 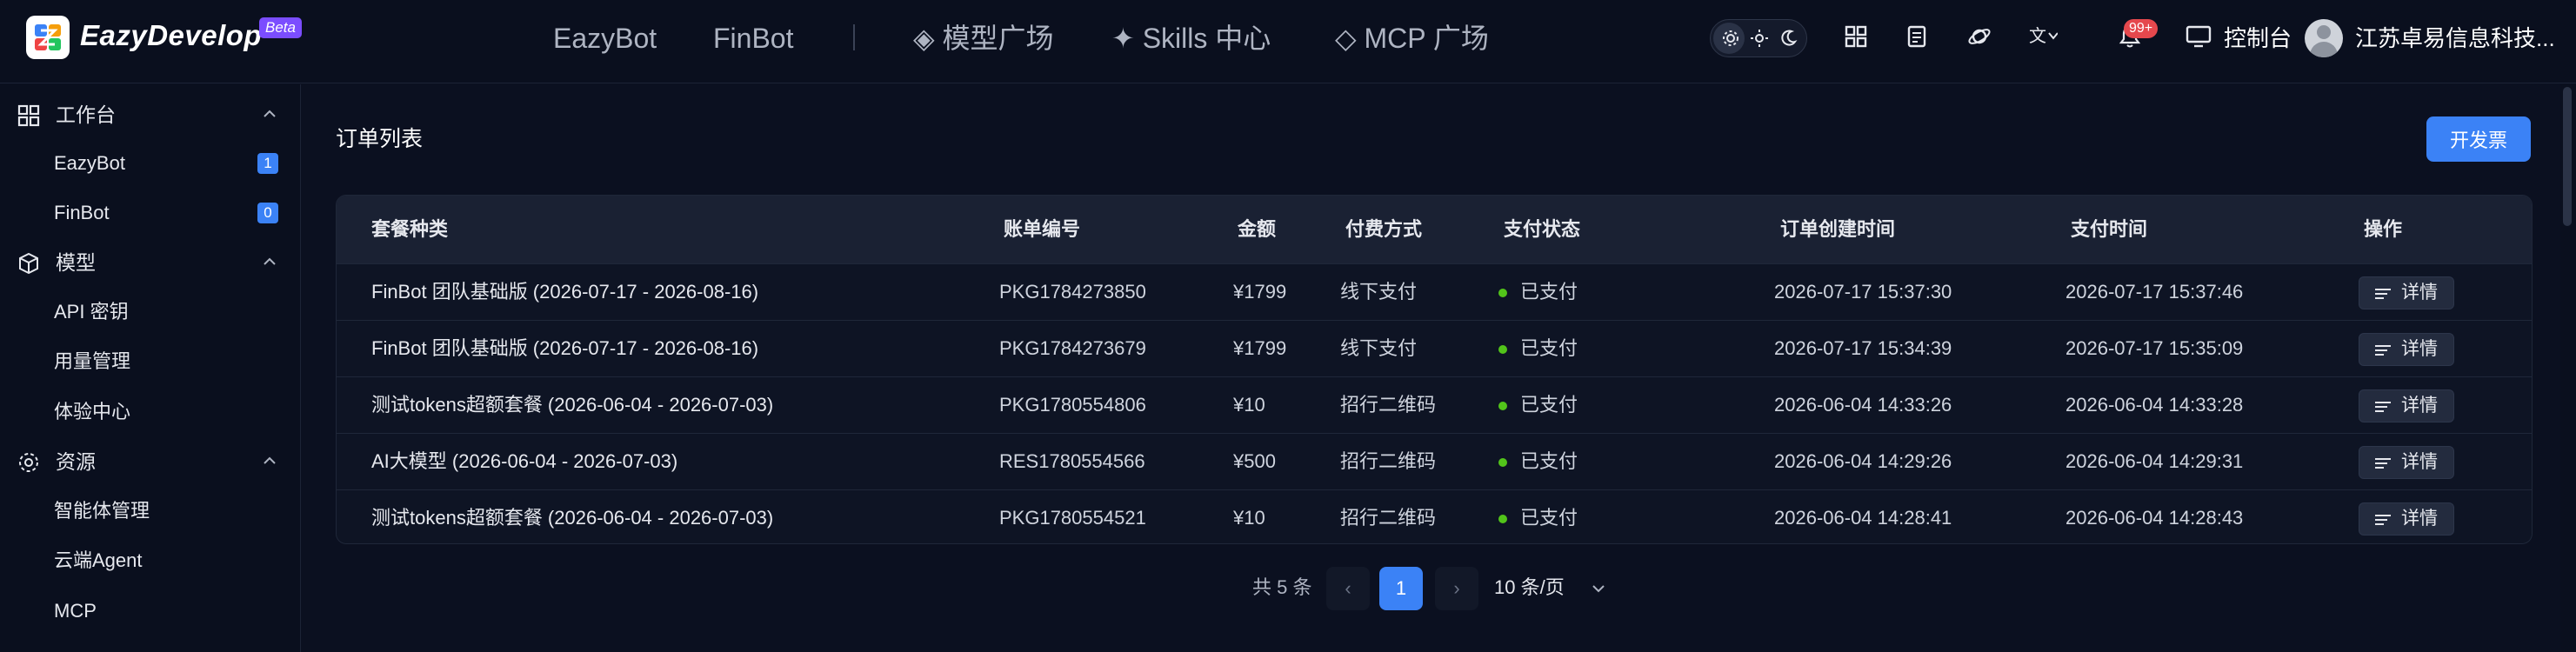 I want to click on brand-name: EazyDevelop, so click(x=171, y=35).